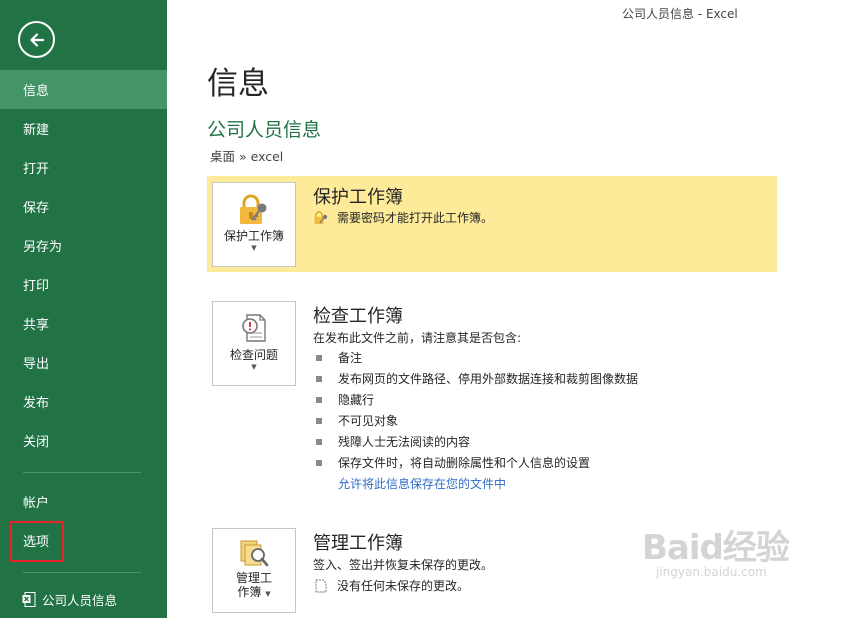  What do you see at coordinates (358, 197) in the screenshot?
I see `protect-workbook-heading: 保护工作簿` at bounding box center [358, 197].